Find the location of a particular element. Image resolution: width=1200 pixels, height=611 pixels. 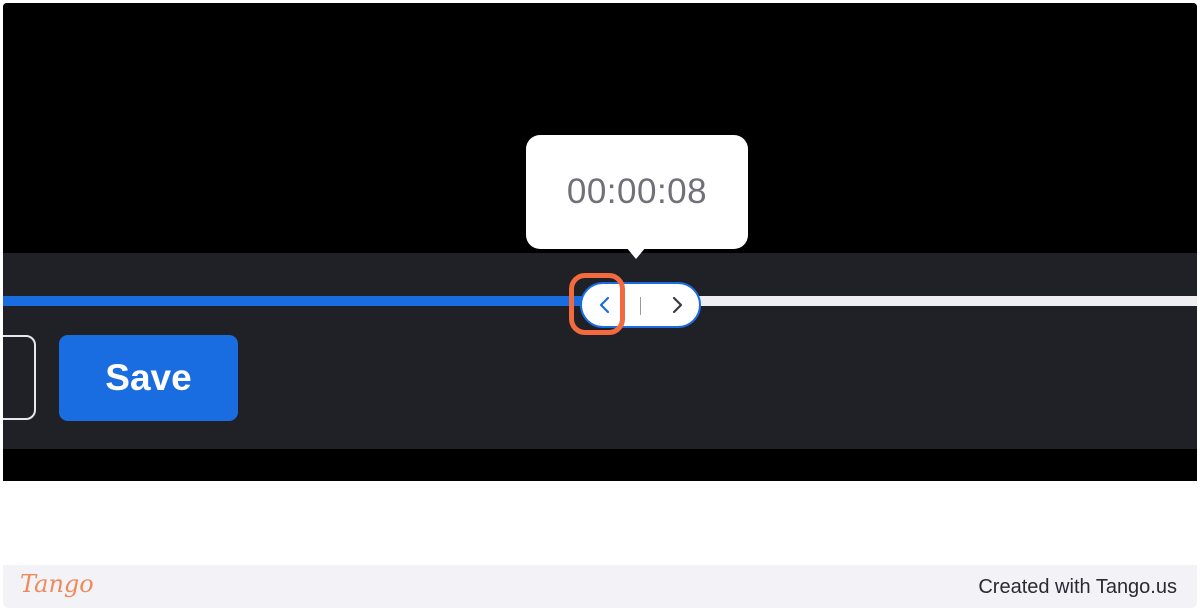

footer: Tango Created with Tango.us is located at coordinates (600, 586).